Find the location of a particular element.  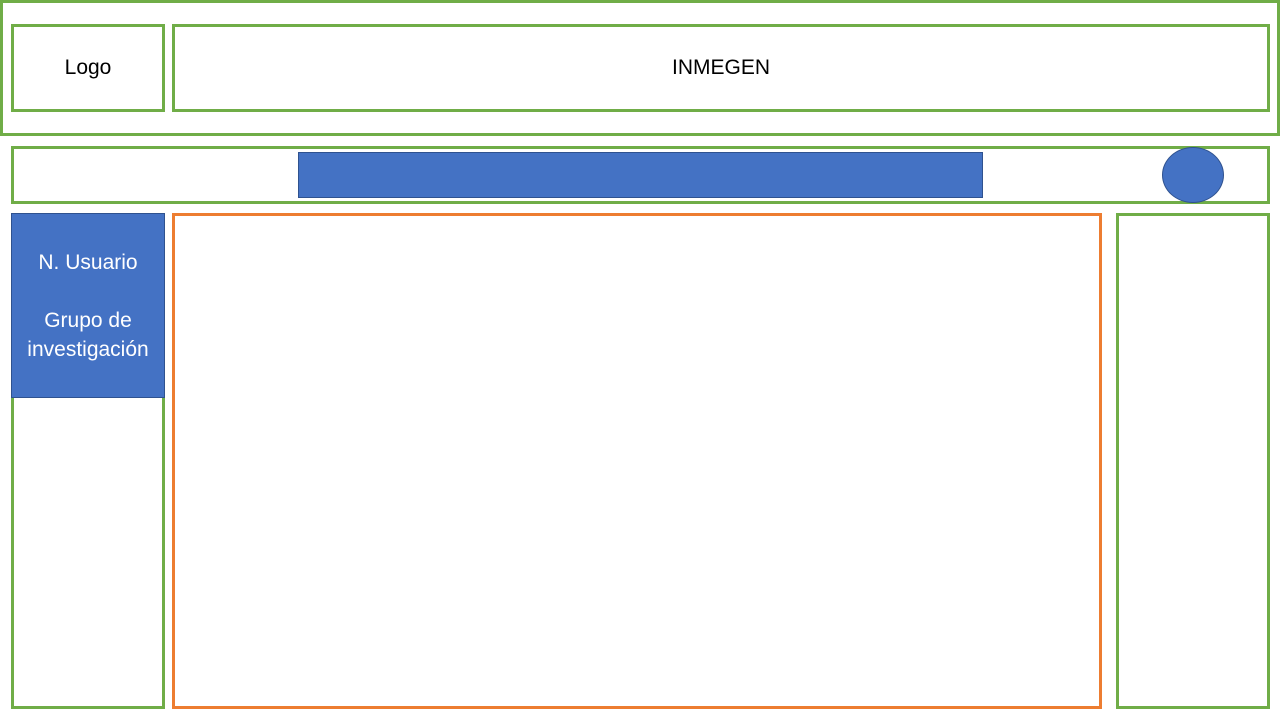

logo-placeholder: Logo is located at coordinates (88, 68).